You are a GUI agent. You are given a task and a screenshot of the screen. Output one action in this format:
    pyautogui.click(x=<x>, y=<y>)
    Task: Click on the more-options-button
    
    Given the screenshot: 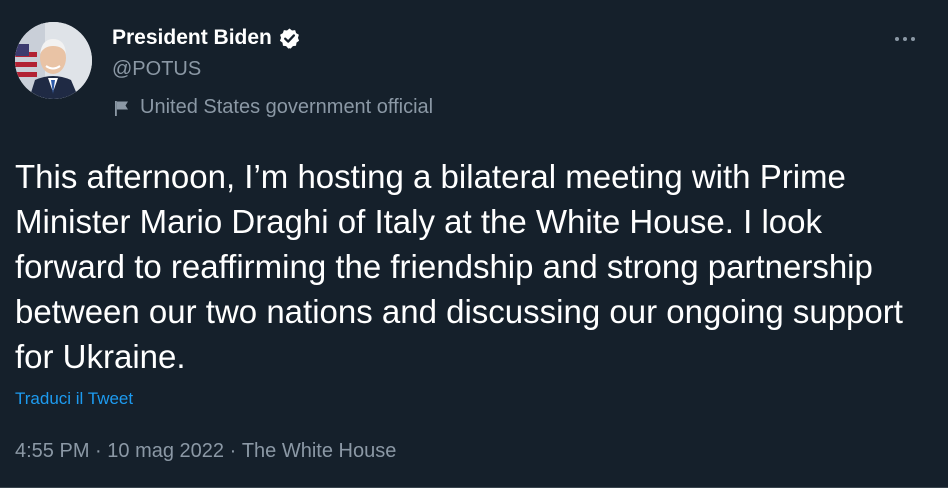 What is the action you would take?
    pyautogui.click(x=905, y=39)
    